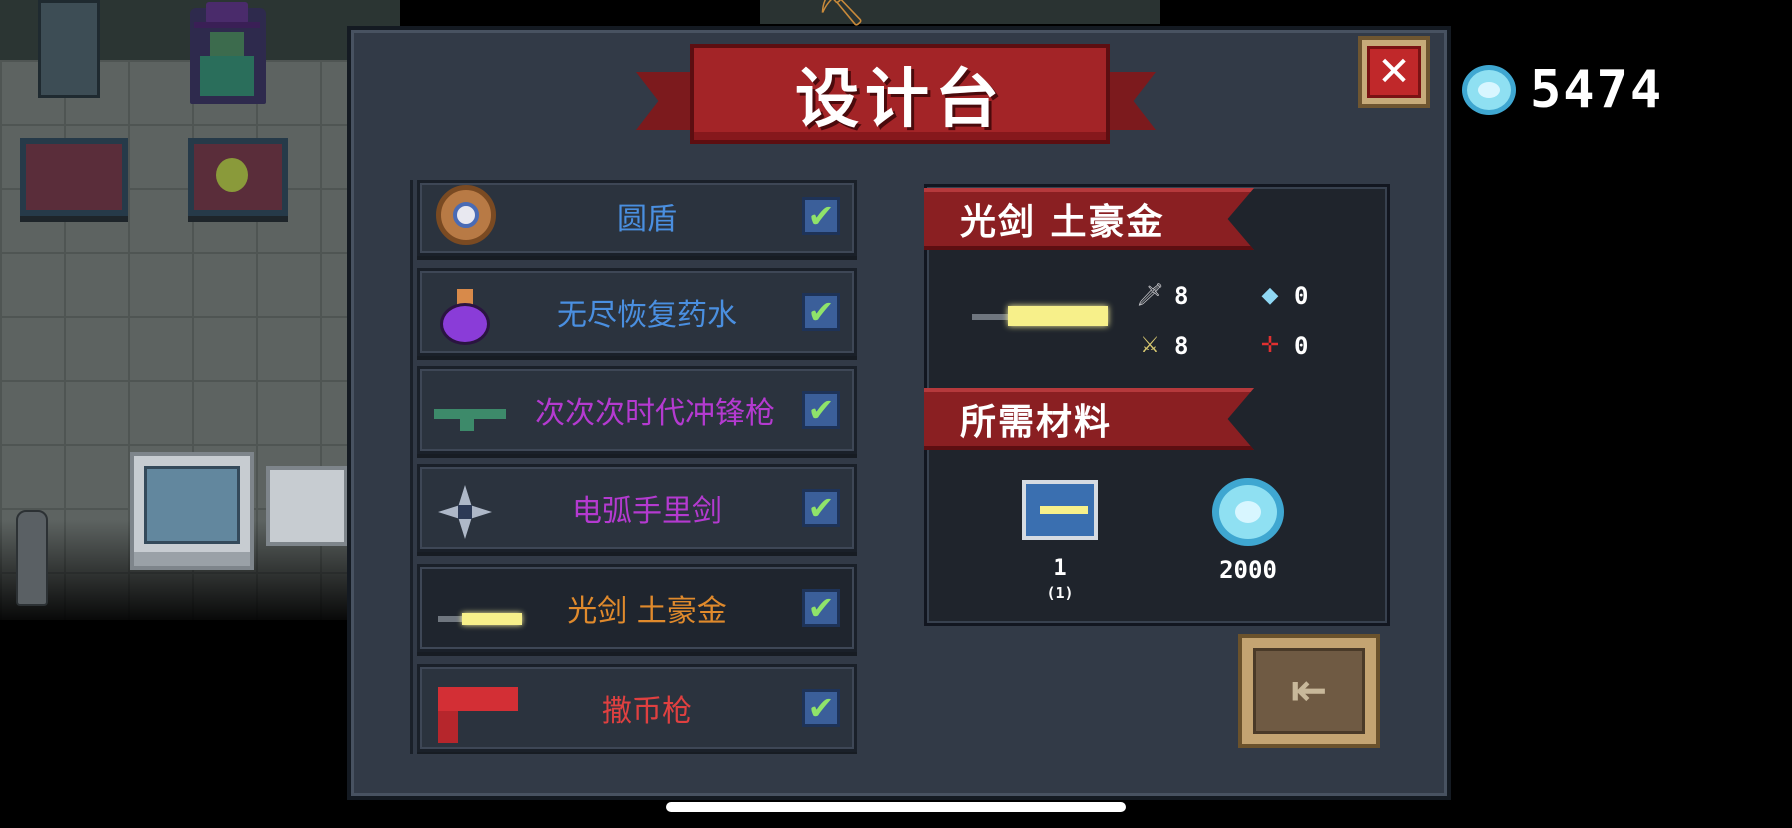 The height and width of the screenshot is (828, 1792). I want to click on lightsaber-preview-icon, so click(1040, 318).